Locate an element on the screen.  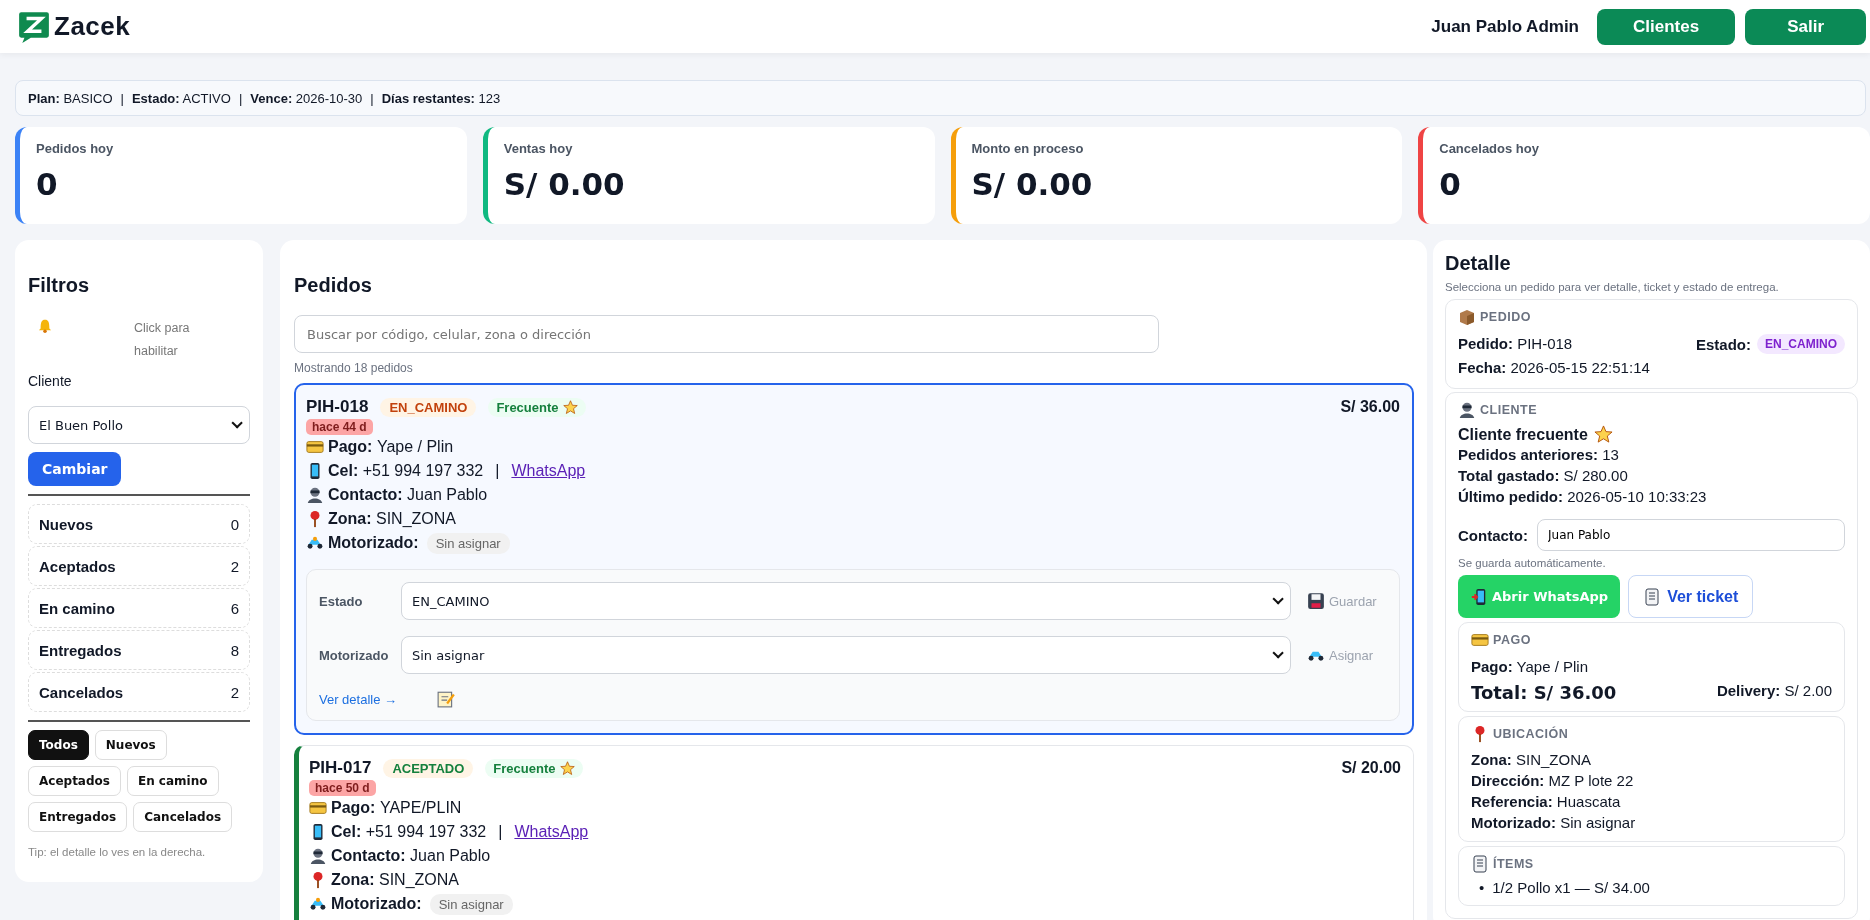
field-label: Motorizado is located at coordinates (354, 655).